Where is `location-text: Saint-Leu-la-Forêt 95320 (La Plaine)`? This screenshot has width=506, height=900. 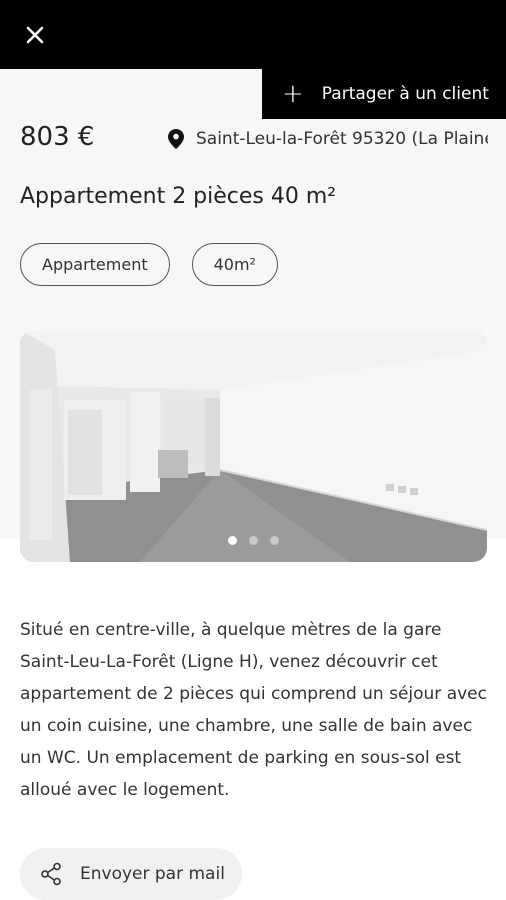
location-text: Saint-Leu-la-Forêt 95320 (La Plaine) is located at coordinates (342, 139).